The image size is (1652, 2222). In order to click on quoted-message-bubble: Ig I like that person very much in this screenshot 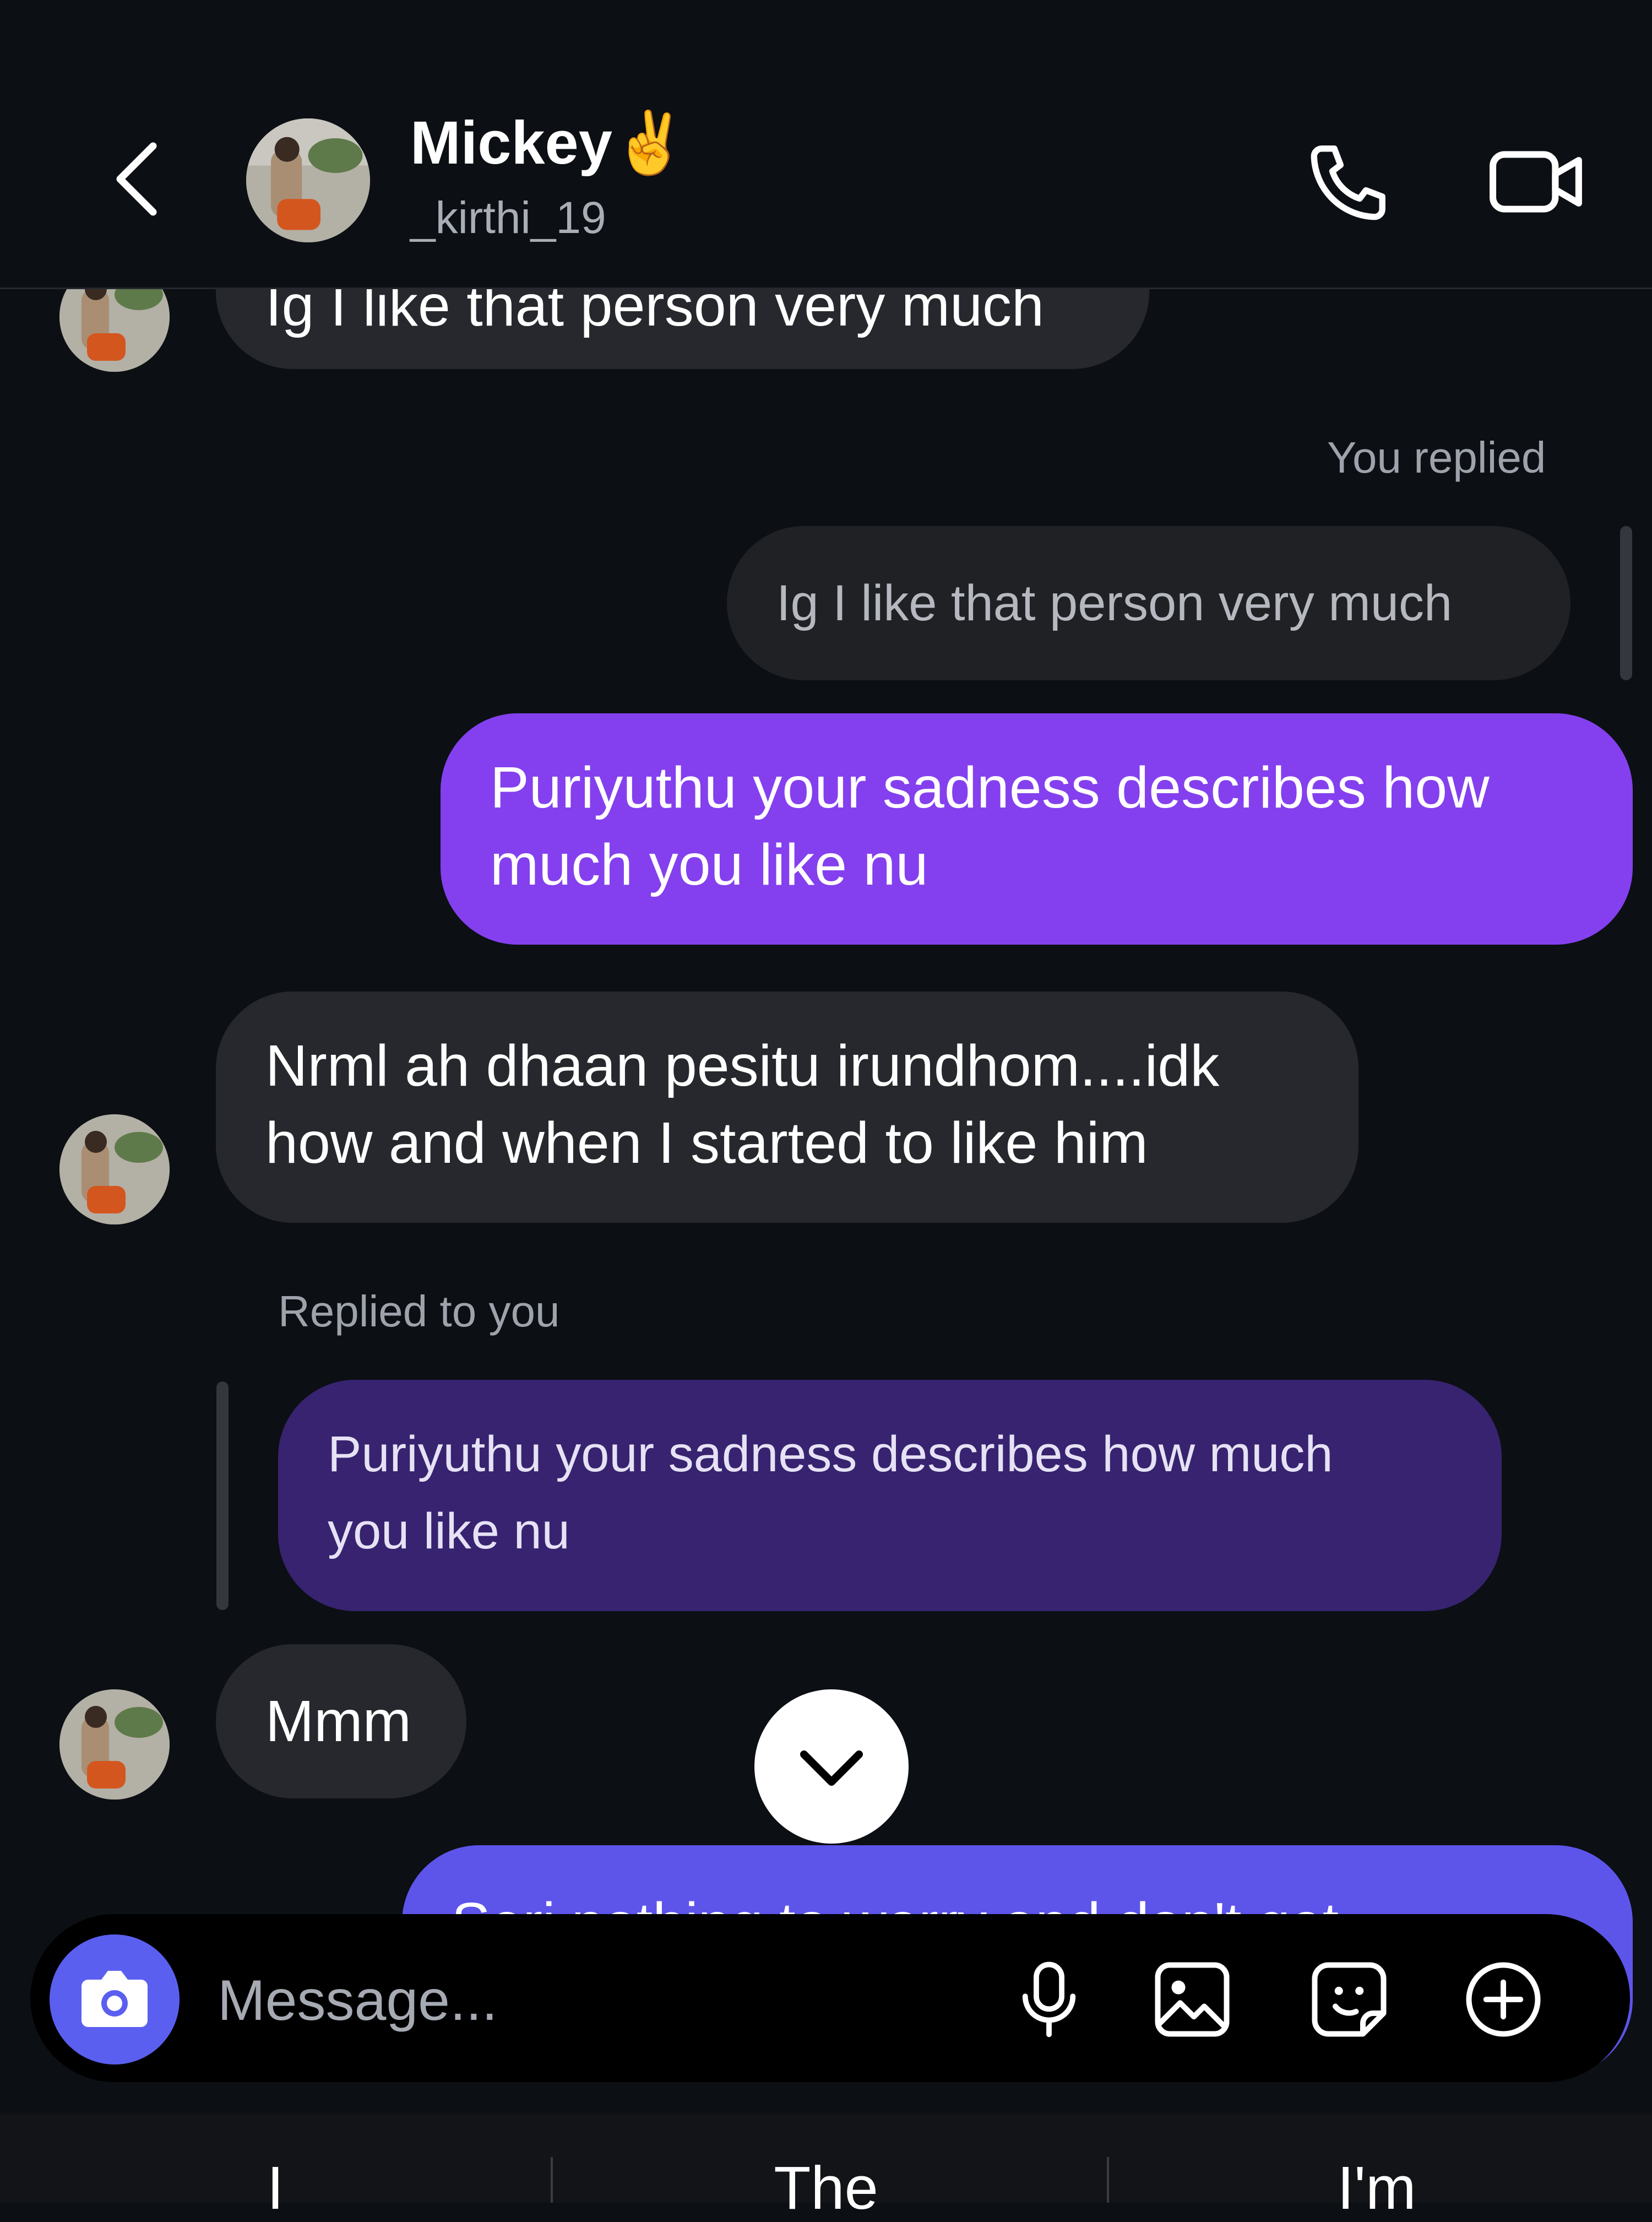, I will do `click(1149, 603)`.